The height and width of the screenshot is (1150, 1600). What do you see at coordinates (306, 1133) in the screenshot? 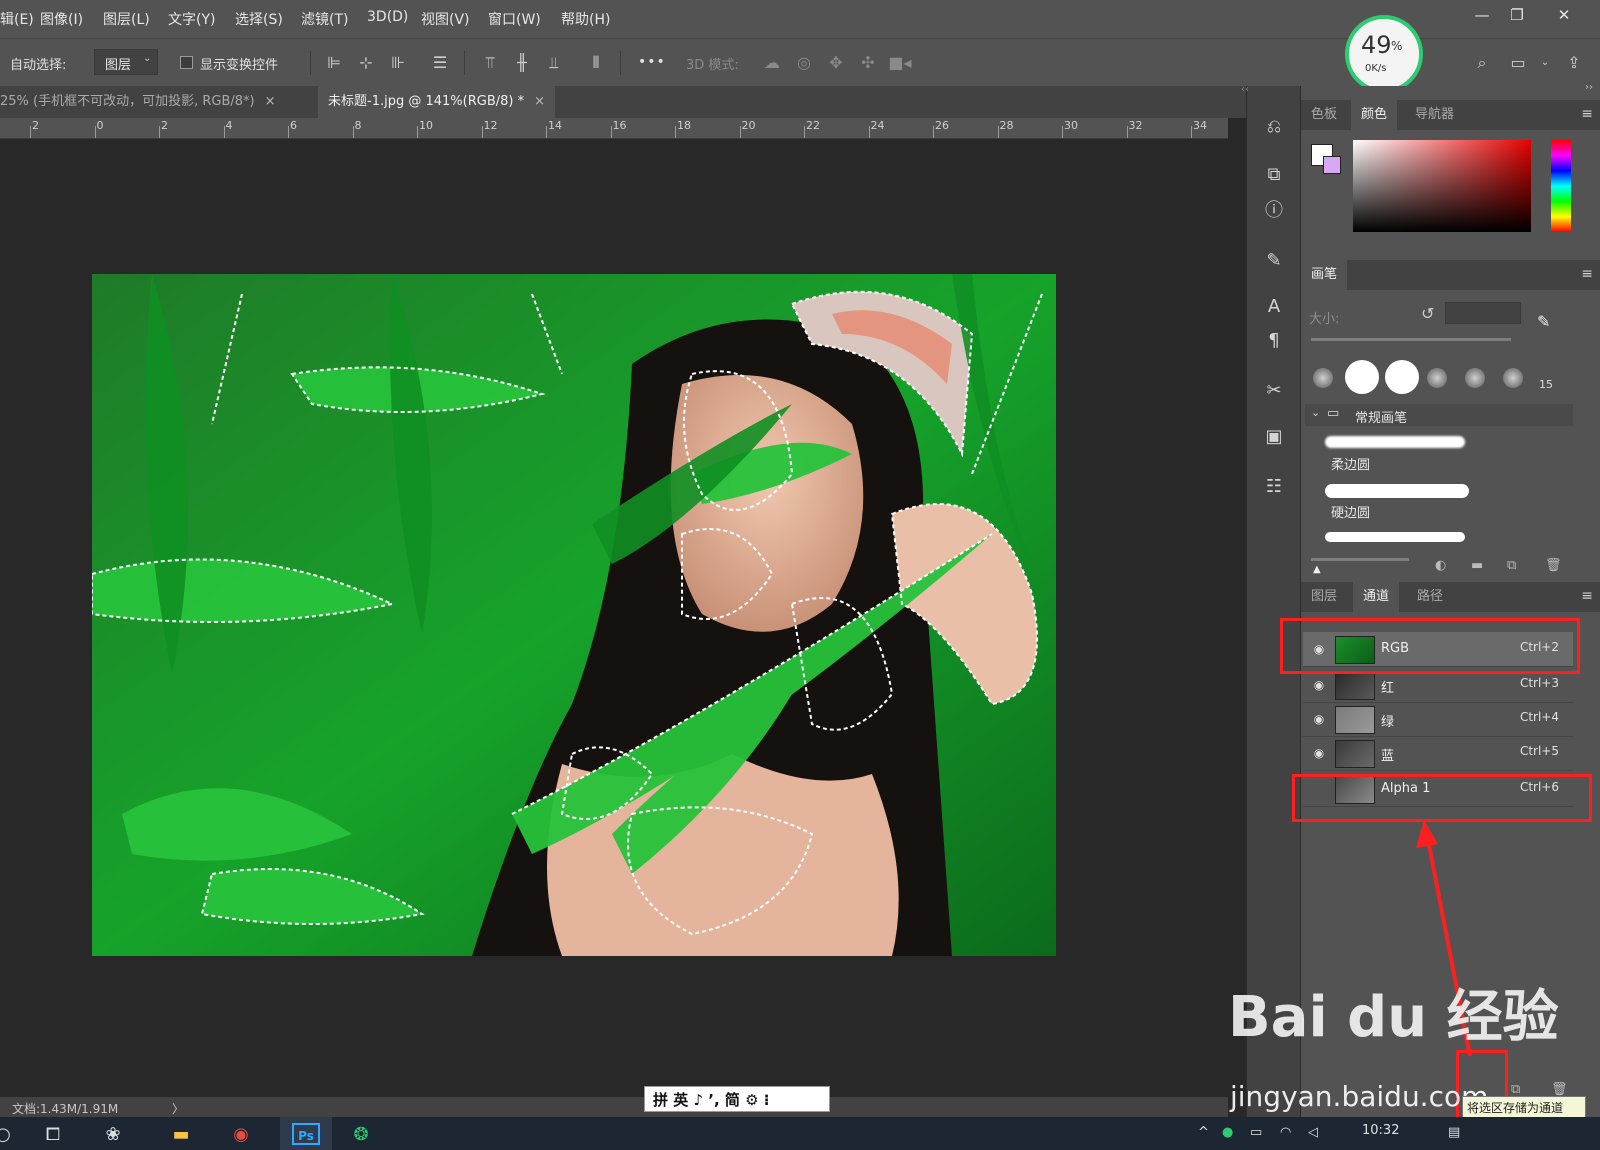
I see `photoshop-taskbar-button: Ps` at bounding box center [306, 1133].